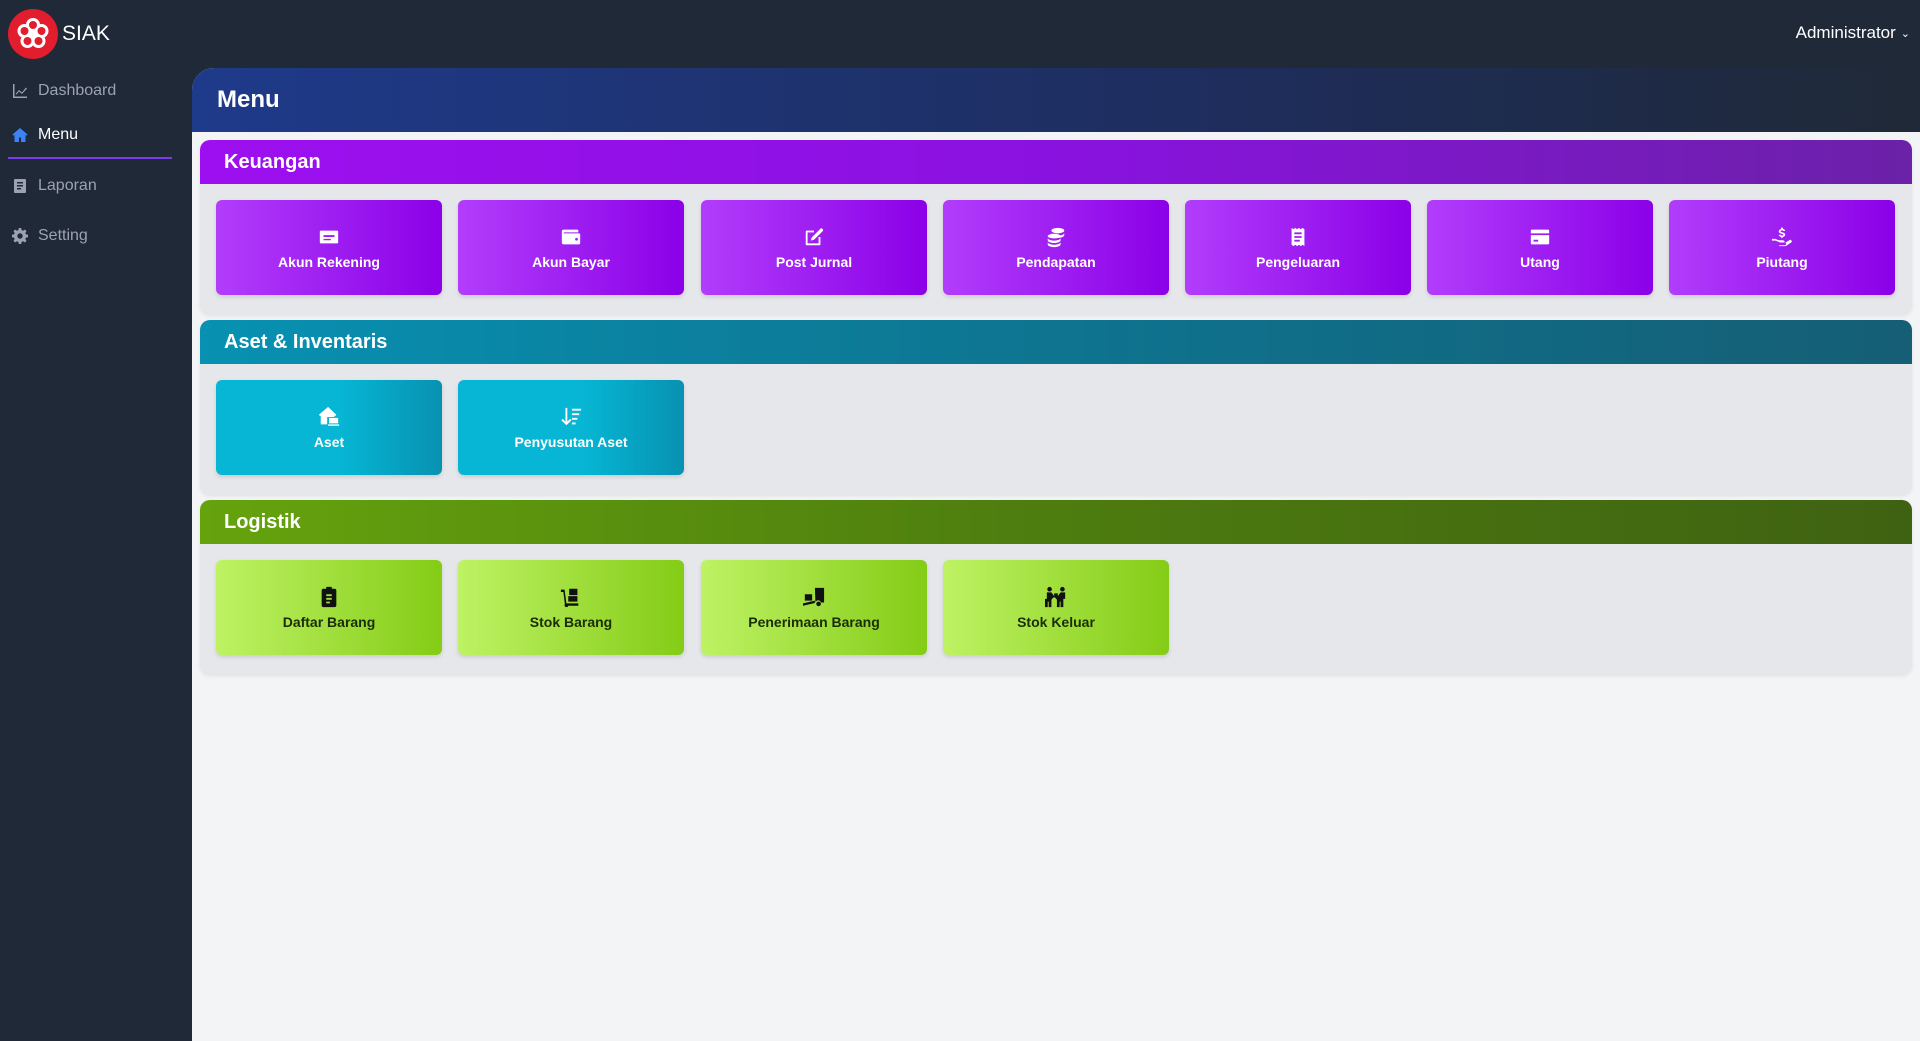 The width and height of the screenshot is (1920, 1041). I want to click on card-stok-barang: Stok Barang, so click(571, 607).